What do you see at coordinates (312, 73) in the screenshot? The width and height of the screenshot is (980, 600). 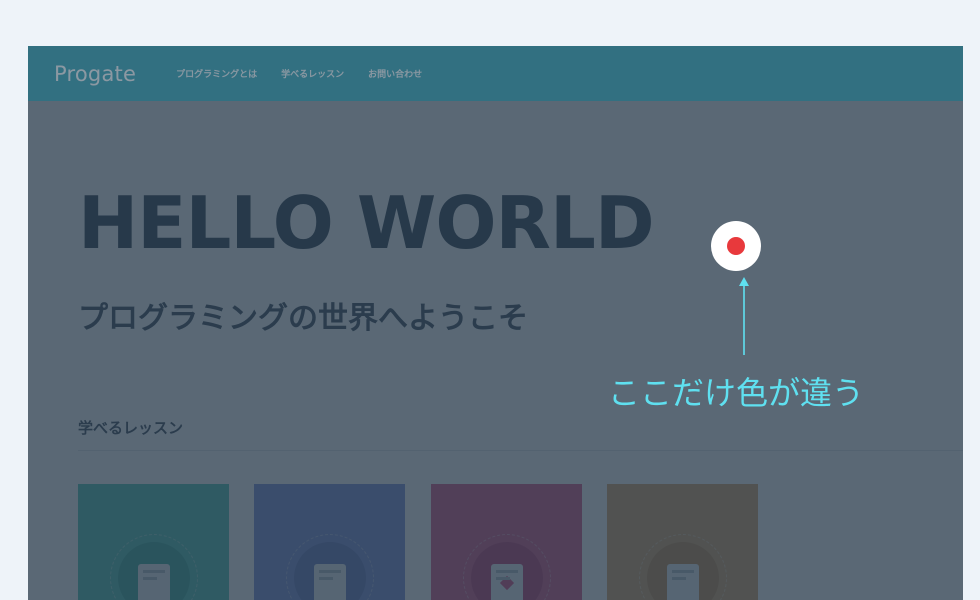 I see `nav-link-lessons: 学べるレッスン` at bounding box center [312, 73].